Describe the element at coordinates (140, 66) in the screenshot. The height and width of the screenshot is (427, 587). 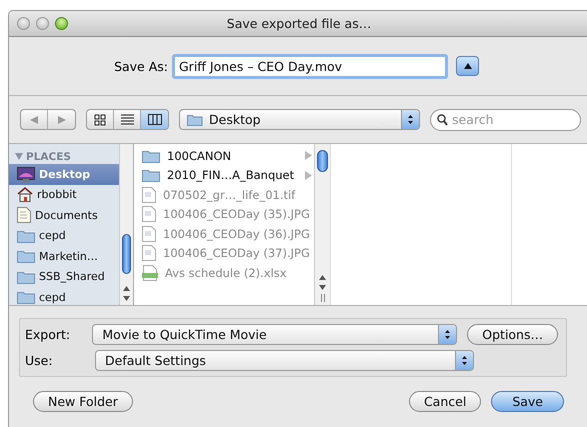
I see `save-as-label: Save As:` at that location.